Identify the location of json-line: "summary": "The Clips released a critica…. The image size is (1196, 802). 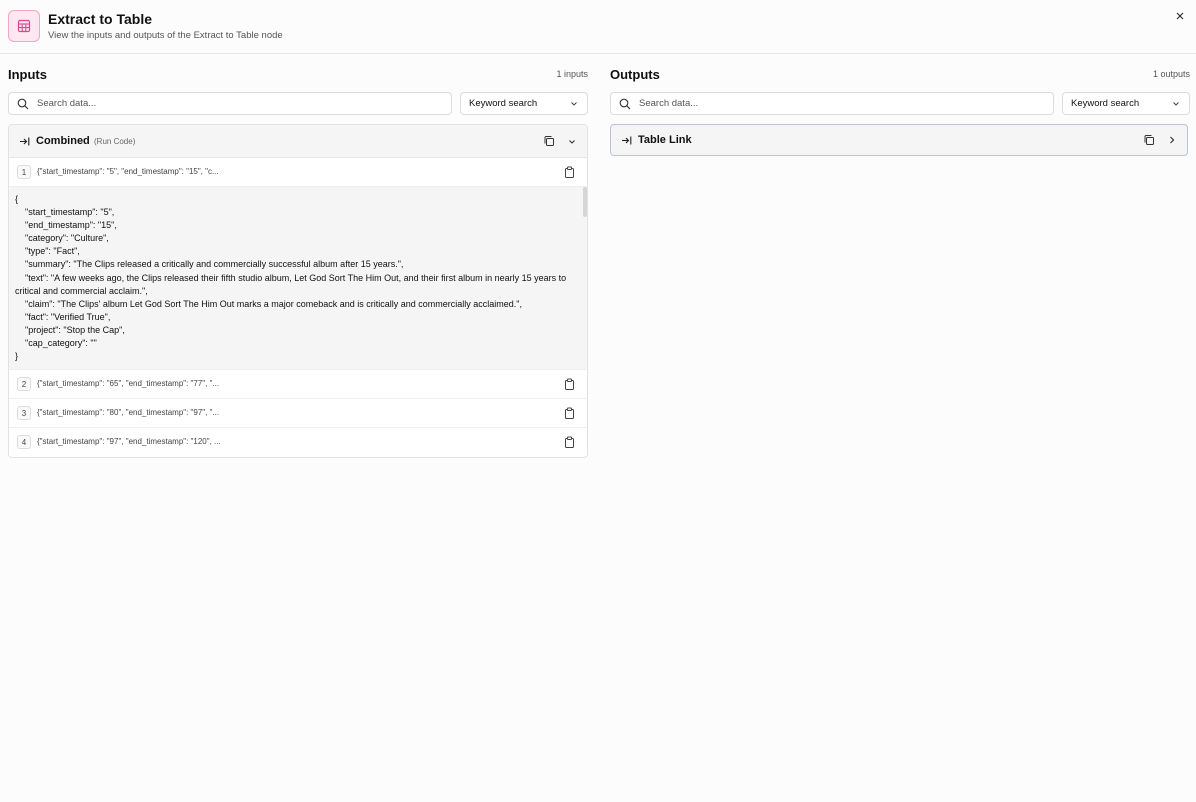
(214, 264).